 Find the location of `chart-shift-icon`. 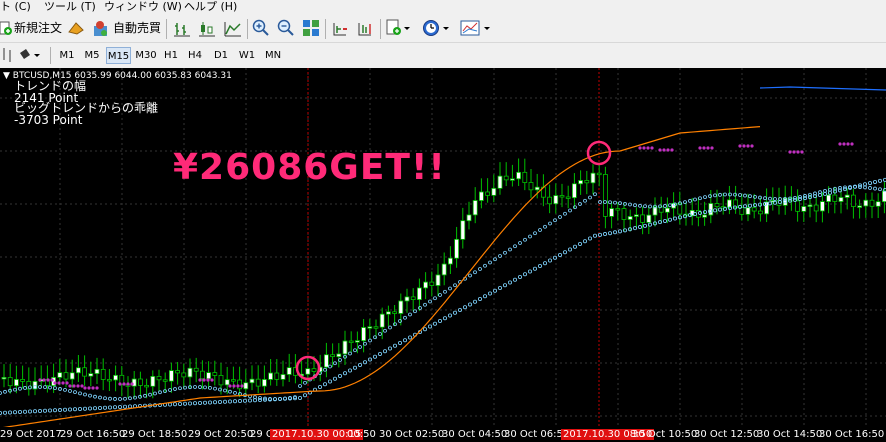

chart-shift-icon is located at coordinates (365, 29).